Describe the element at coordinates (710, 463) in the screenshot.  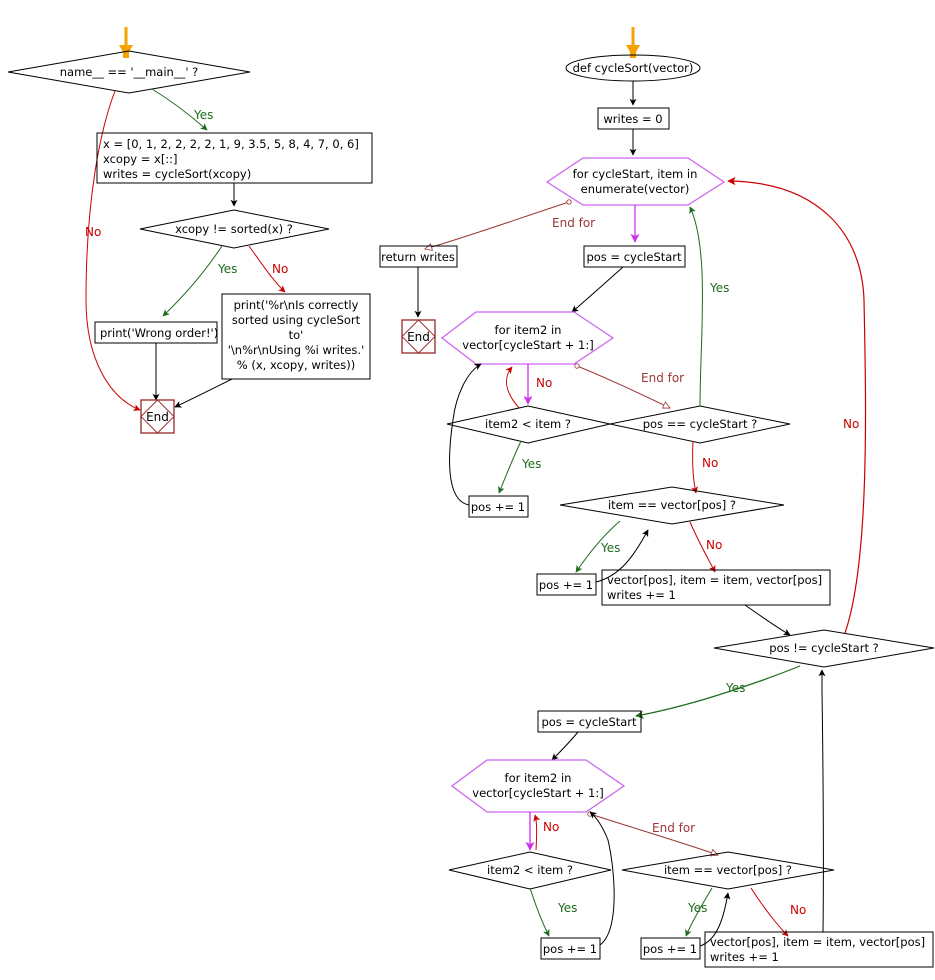
I see `label-poseq-no: No` at that location.